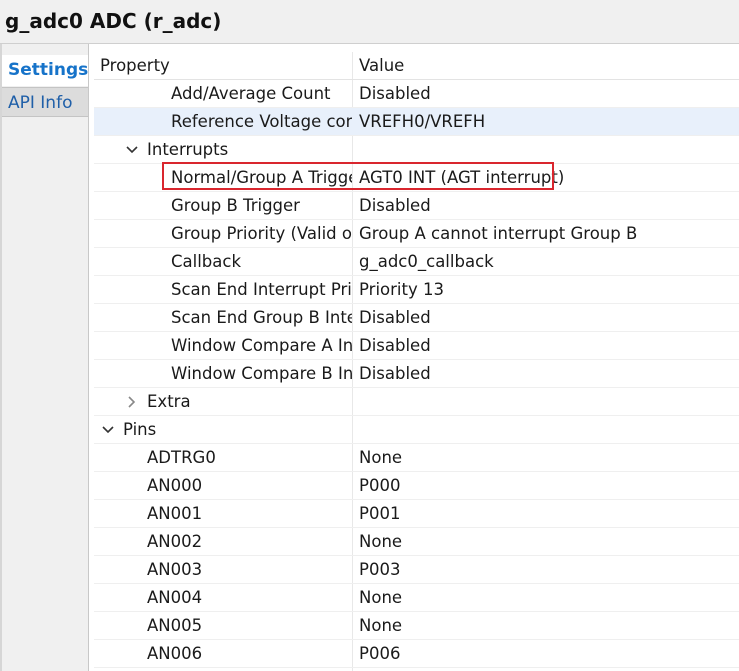 This screenshot has width=739, height=671. I want to click on table-row: Callback g_adc0_callback, so click(416, 262).